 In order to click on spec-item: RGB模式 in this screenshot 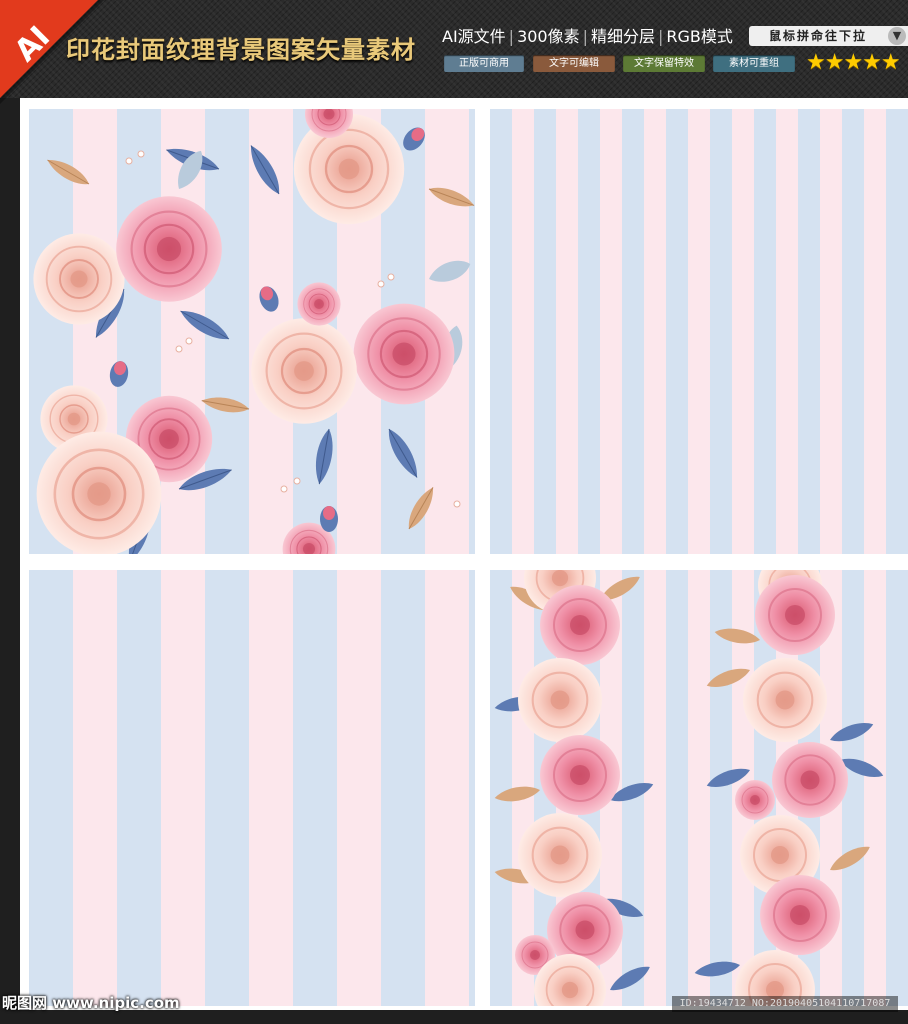, I will do `click(699, 36)`.